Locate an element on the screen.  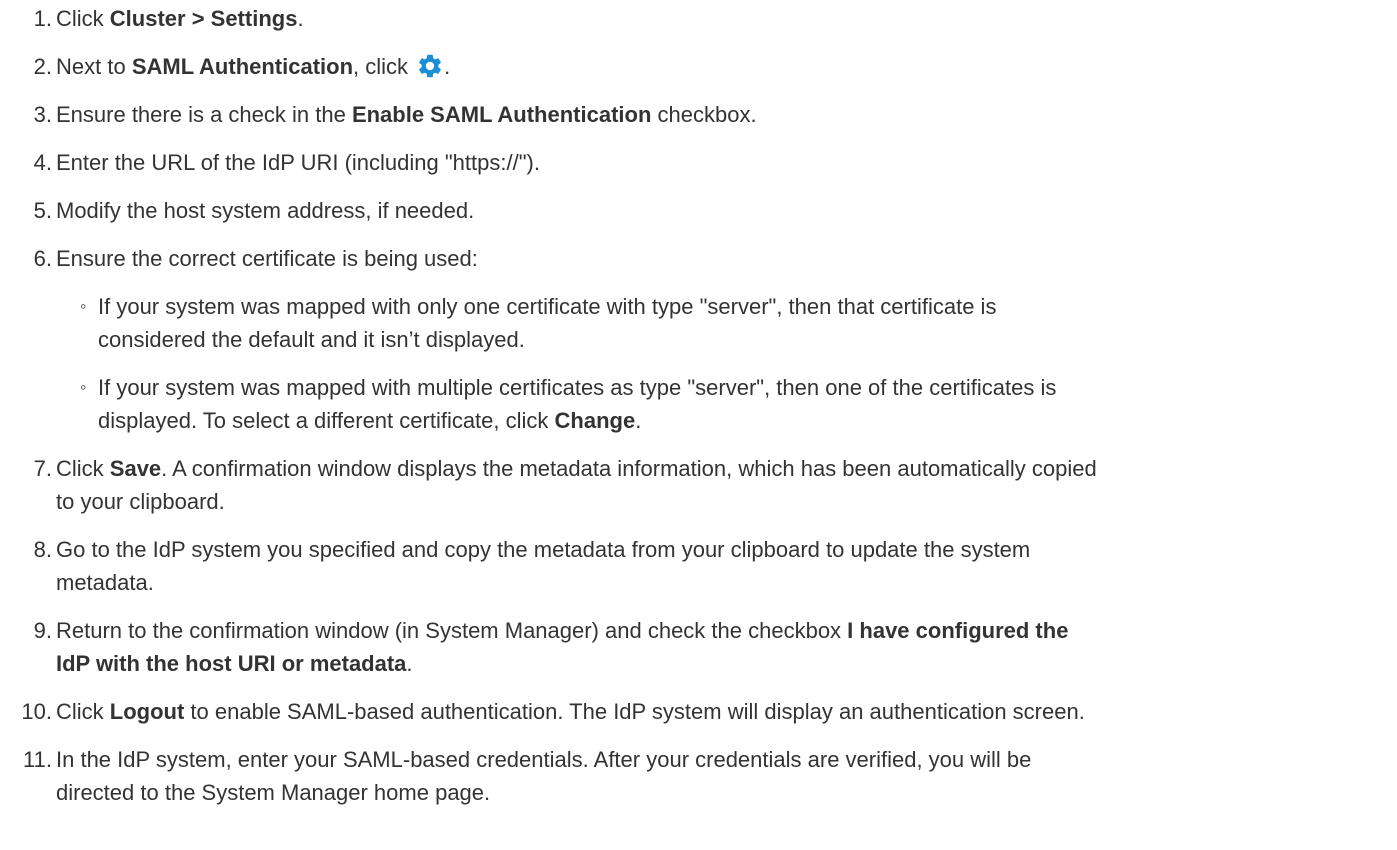
step-text: , click is located at coordinates (384, 66).